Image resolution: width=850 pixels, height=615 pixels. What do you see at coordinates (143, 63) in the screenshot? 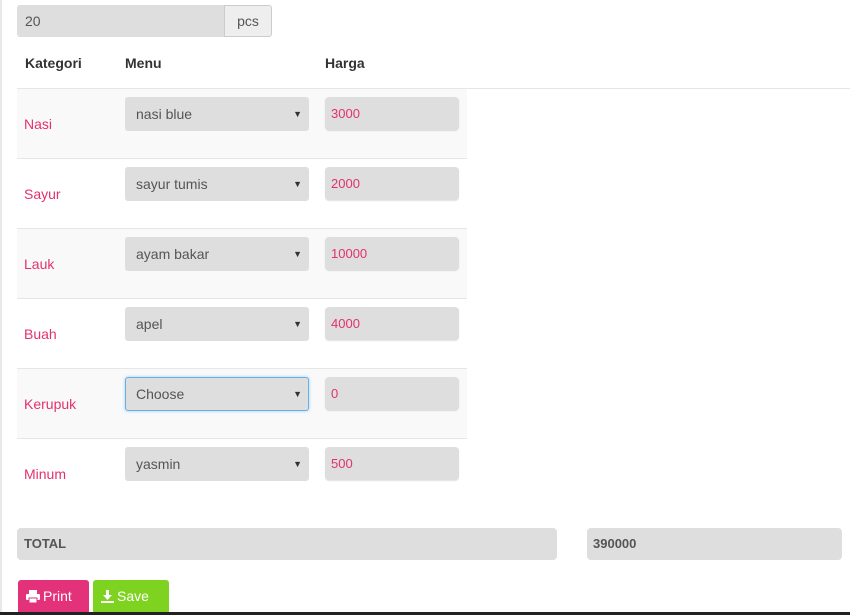
I see `header-menu: Menu` at bounding box center [143, 63].